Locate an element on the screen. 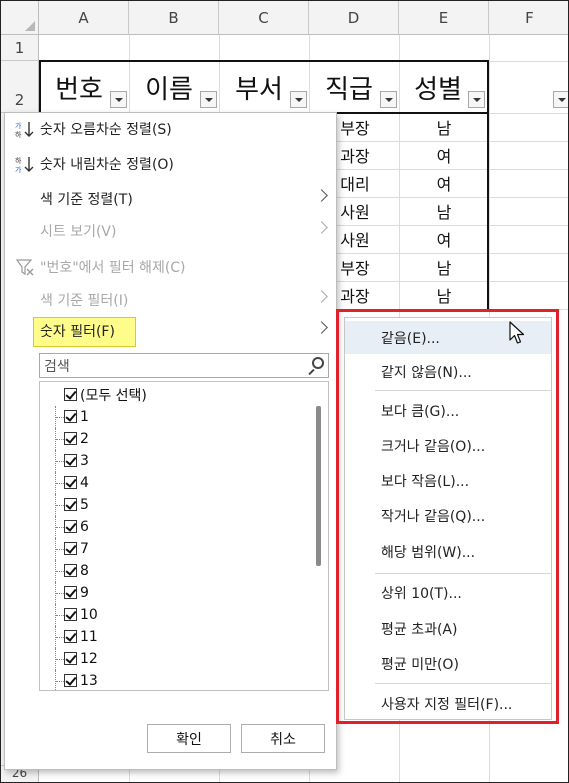 The width and height of the screenshot is (569, 783). menu-sort-by-color: 색 기준 정렬(T) is located at coordinates (170, 199).